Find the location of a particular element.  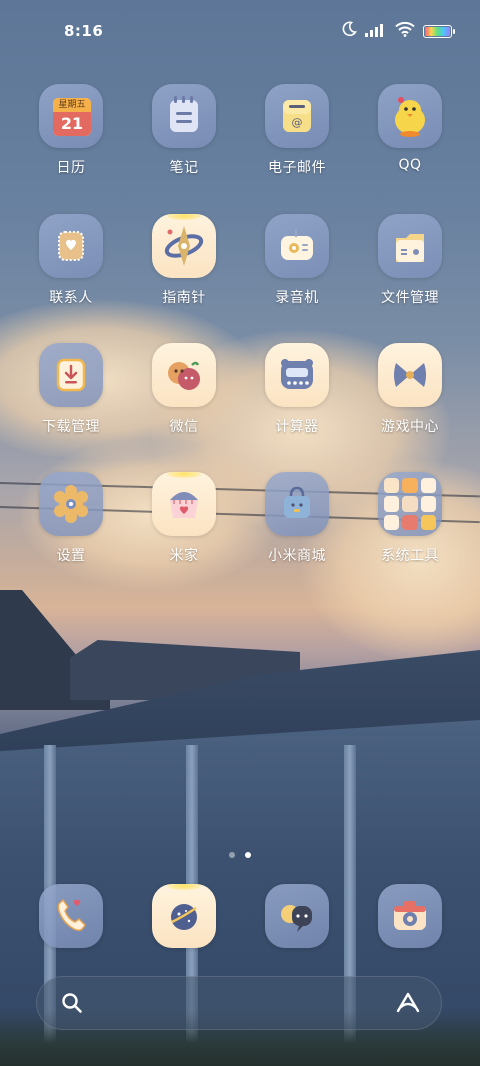

app-label: 计算器 is located at coordinates (297, 427).